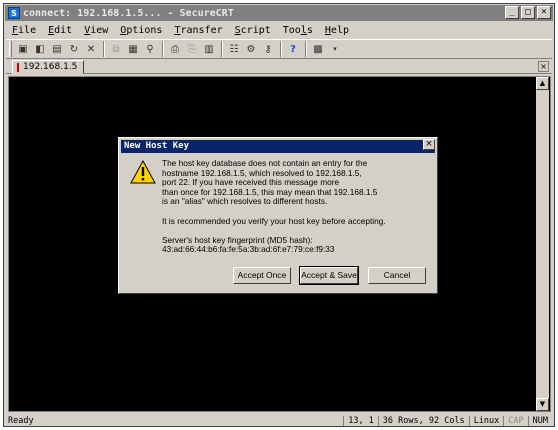 This screenshot has width=558, height=430. I want to click on scroll-up-icon: ▲, so click(542, 83).